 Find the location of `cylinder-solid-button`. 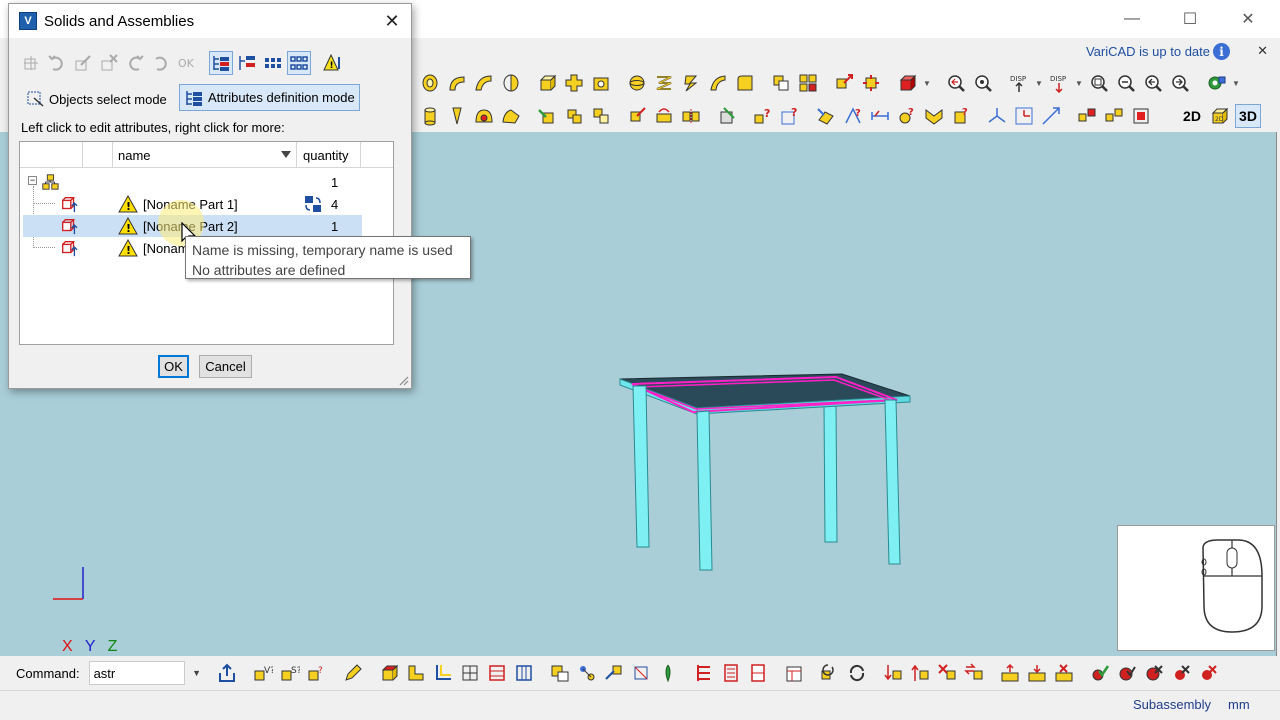

cylinder-solid-button is located at coordinates (430, 116).